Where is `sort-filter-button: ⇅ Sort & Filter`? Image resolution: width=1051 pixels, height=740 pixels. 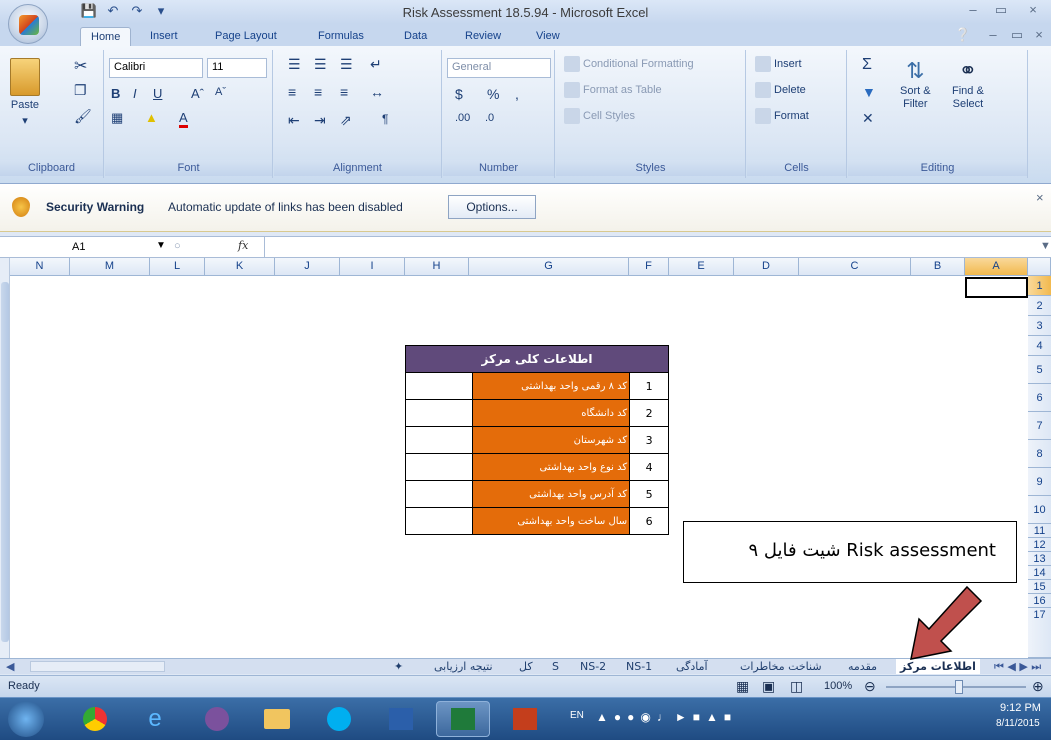
sort-filter-button: ⇅ Sort & Filter is located at coordinates (915, 84).